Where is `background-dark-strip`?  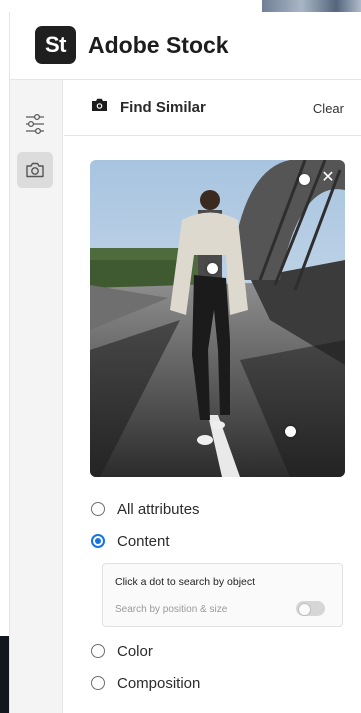 background-dark-strip is located at coordinates (4, 674).